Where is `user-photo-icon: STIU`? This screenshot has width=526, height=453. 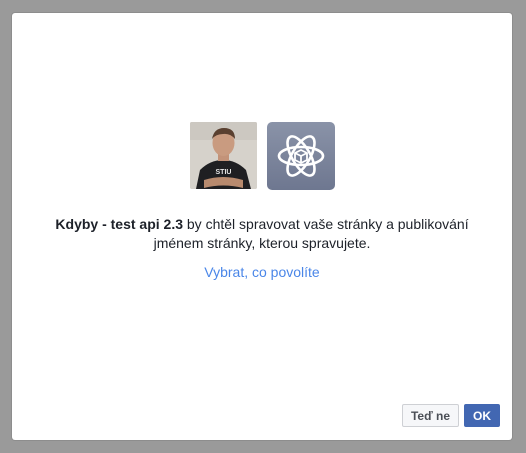
user-photo-icon: STIU is located at coordinates (223, 155).